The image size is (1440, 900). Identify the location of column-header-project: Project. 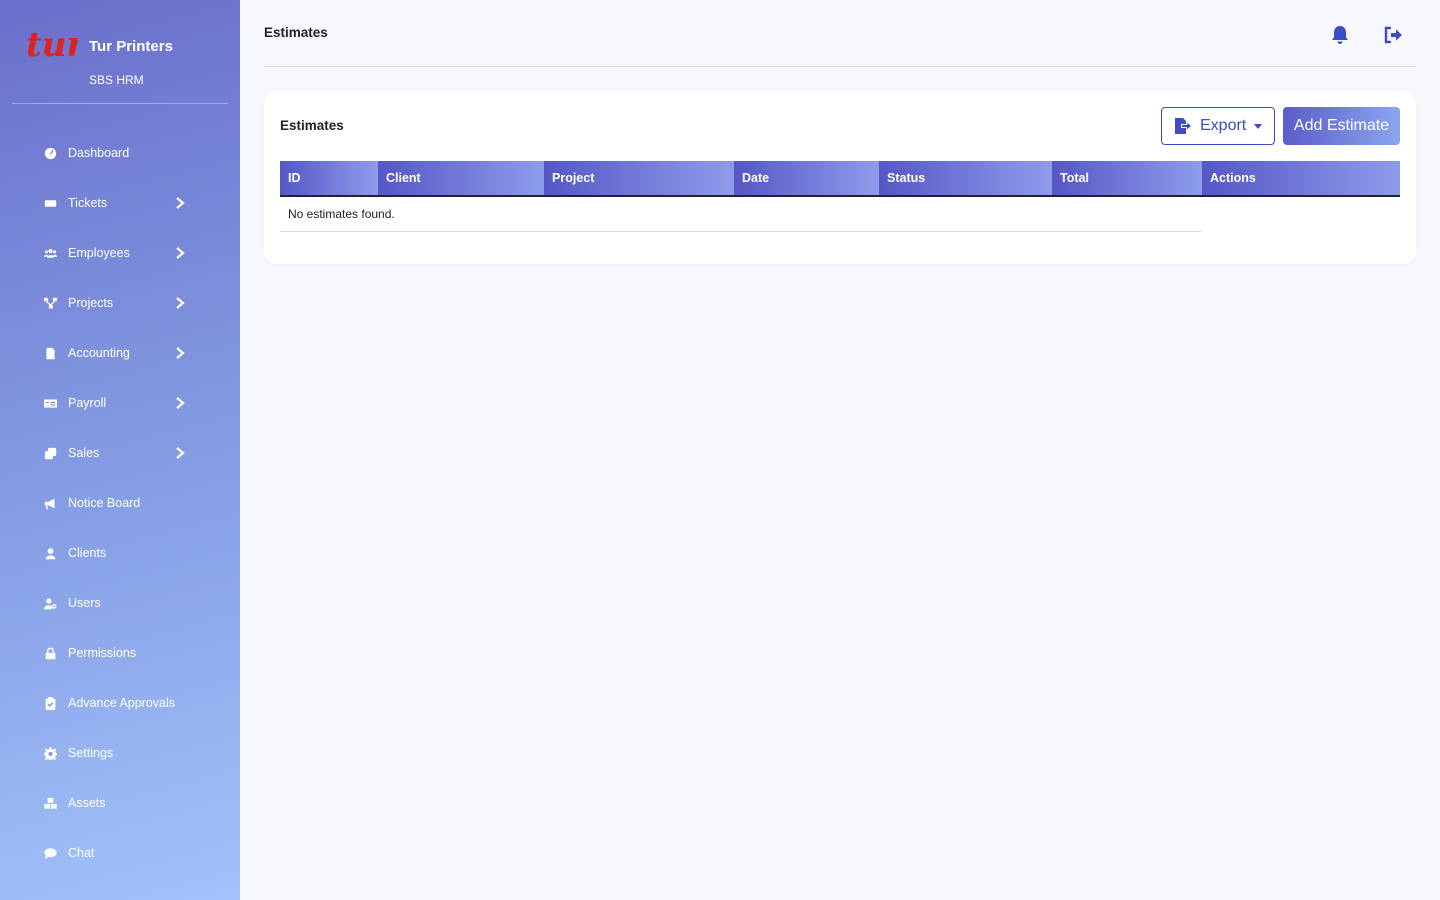
(639, 178).